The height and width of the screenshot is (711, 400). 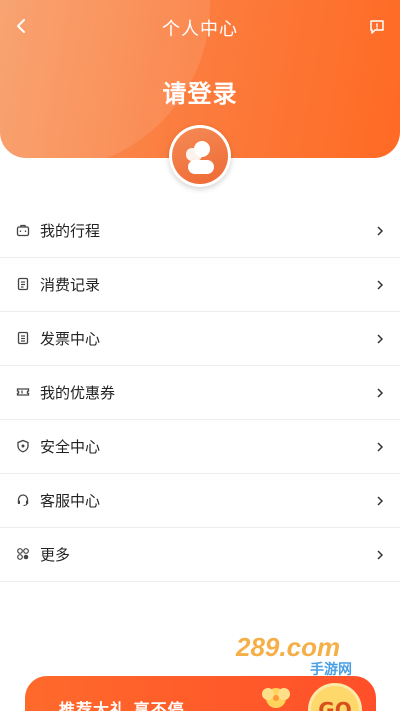 I want to click on menu-item-label: 我的行程, so click(x=70, y=231).